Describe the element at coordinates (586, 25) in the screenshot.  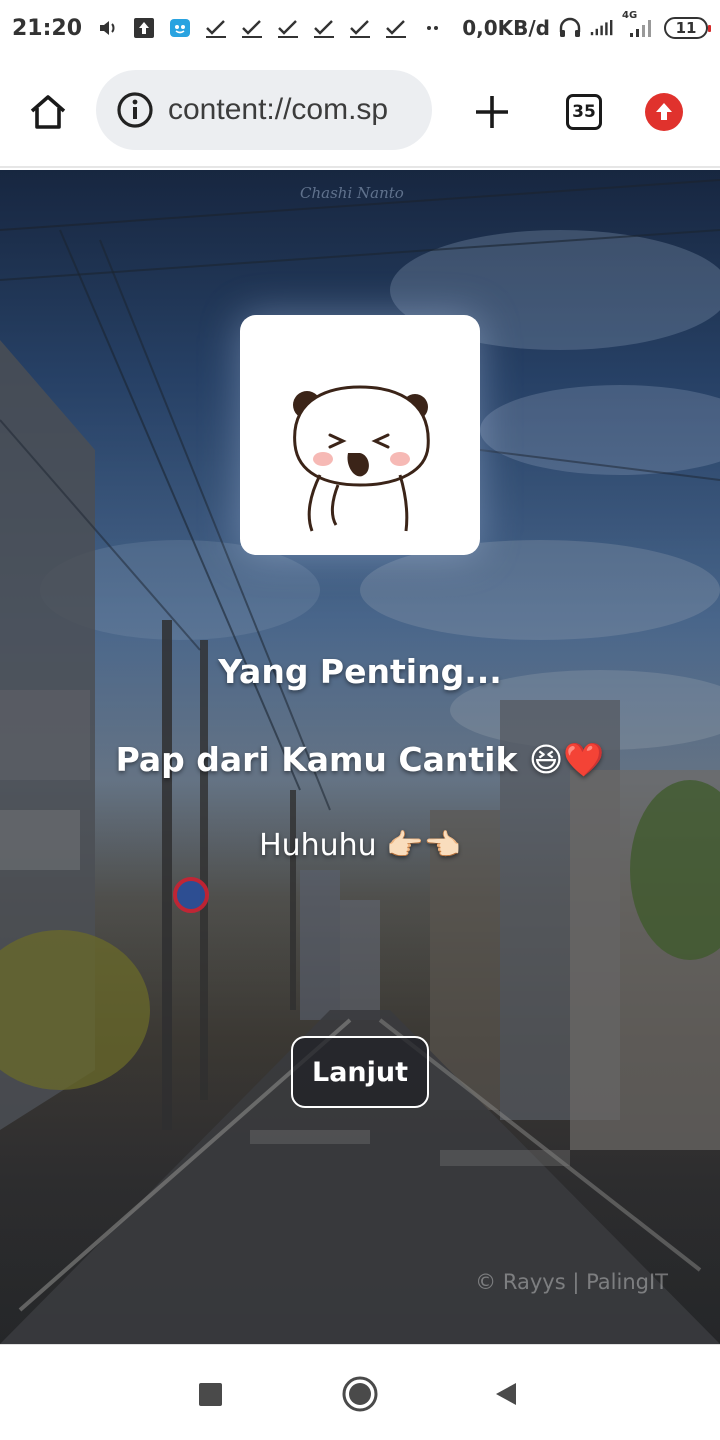
I see `status-right-group: 0,0KB/d 4G 11` at that location.